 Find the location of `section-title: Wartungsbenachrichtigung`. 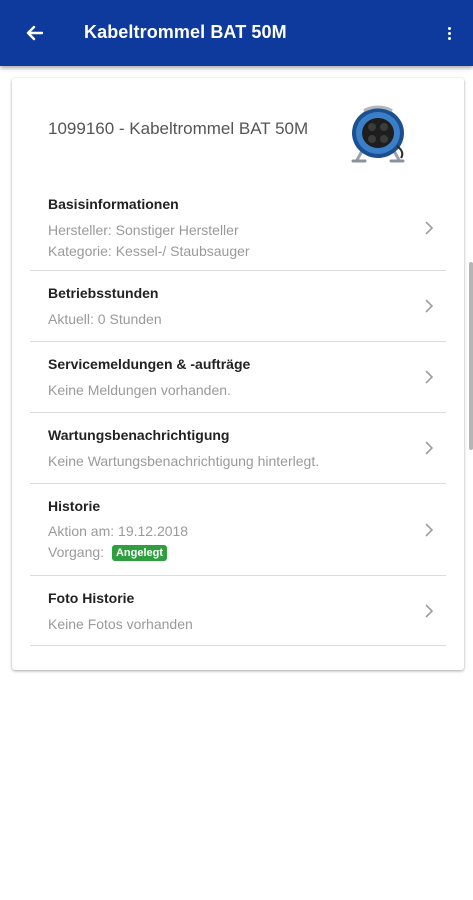

section-title: Wartungsbenachrichtigung is located at coordinates (139, 435).